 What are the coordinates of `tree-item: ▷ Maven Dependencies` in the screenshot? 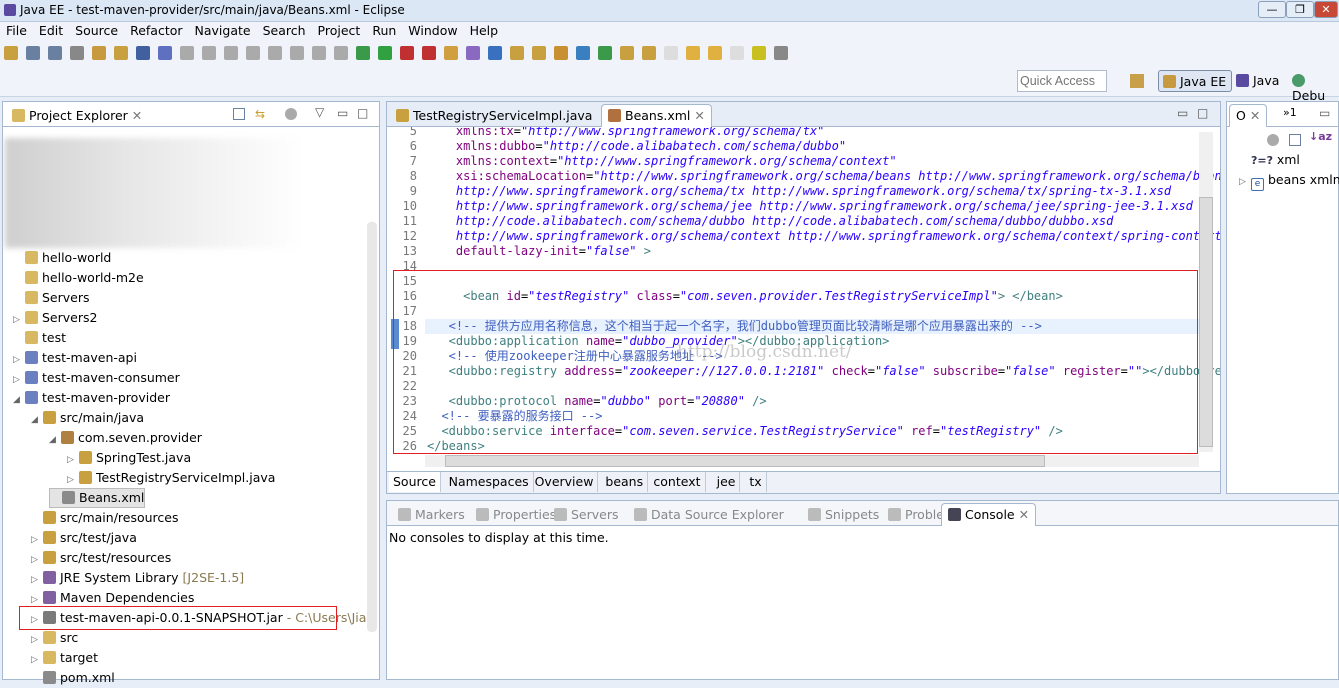 It's located at (112, 598).